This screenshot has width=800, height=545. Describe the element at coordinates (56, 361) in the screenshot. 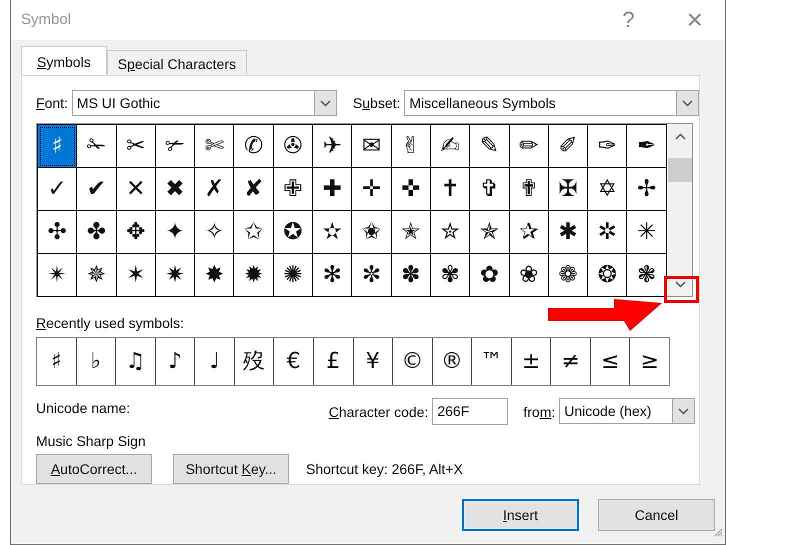

I see `recent-symbol: ♯` at that location.